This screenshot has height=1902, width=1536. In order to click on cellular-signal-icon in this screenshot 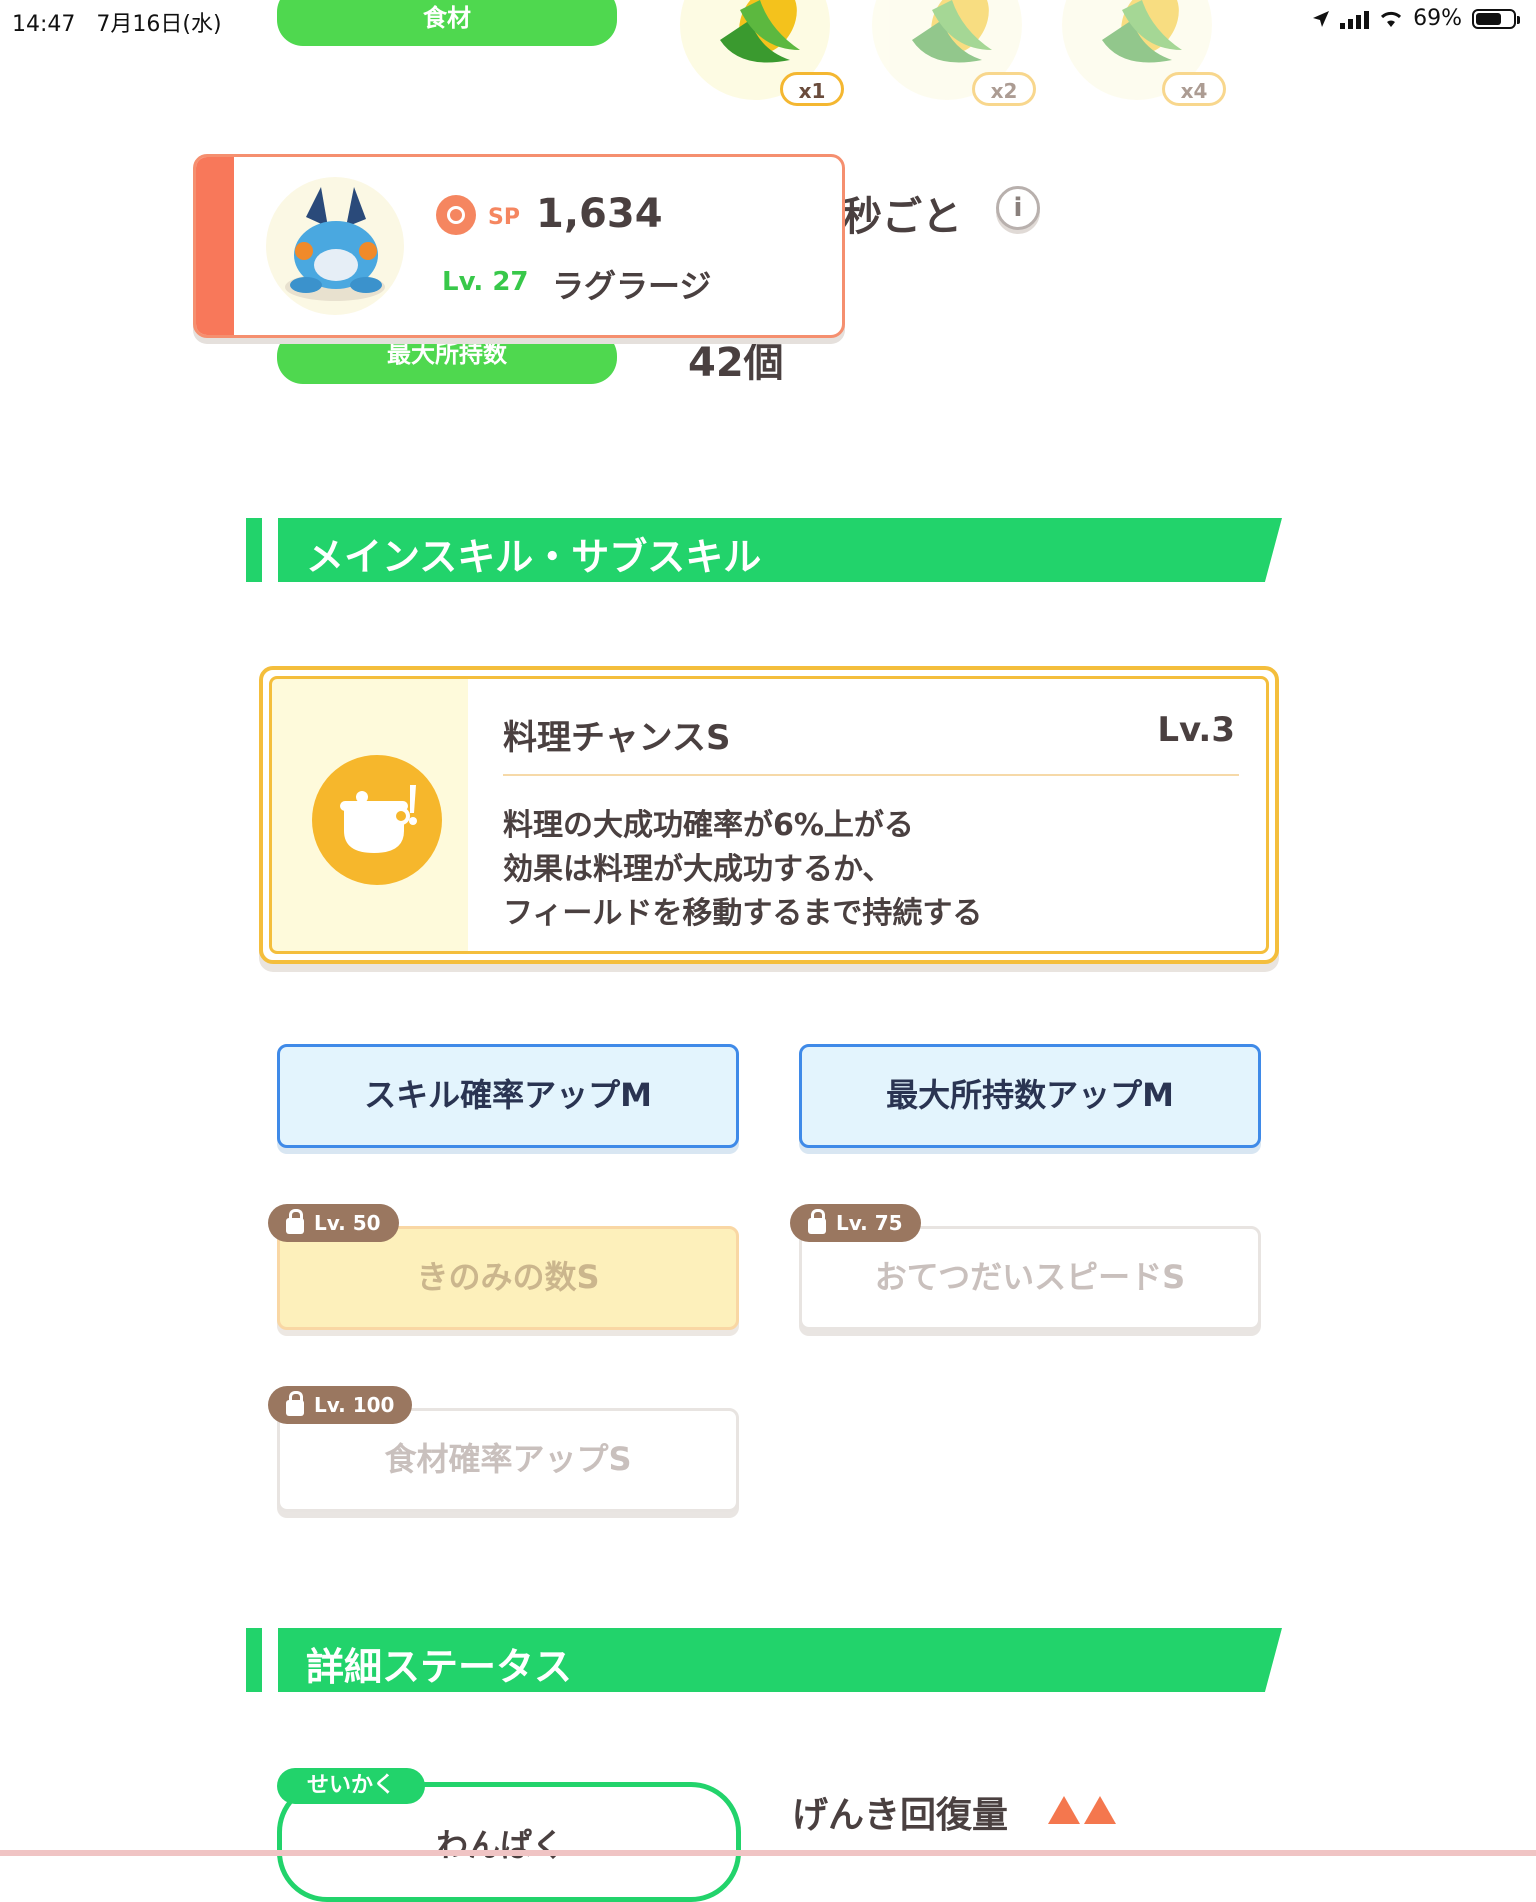, I will do `click(1355, 19)`.